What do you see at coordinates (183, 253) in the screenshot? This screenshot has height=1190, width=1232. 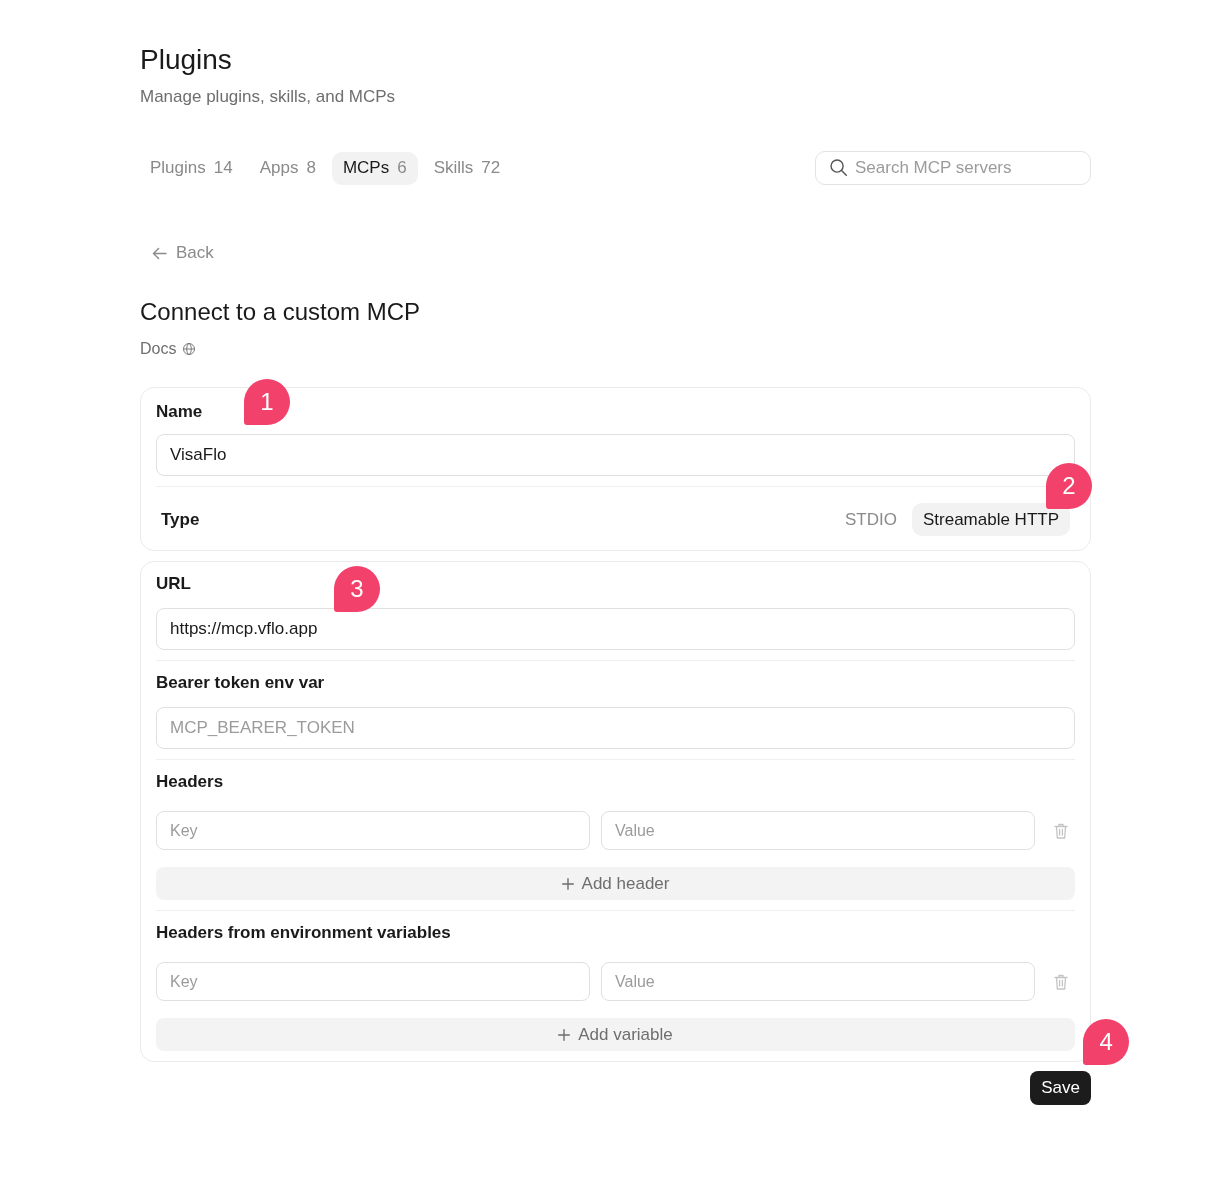 I see `back-button: Back` at bounding box center [183, 253].